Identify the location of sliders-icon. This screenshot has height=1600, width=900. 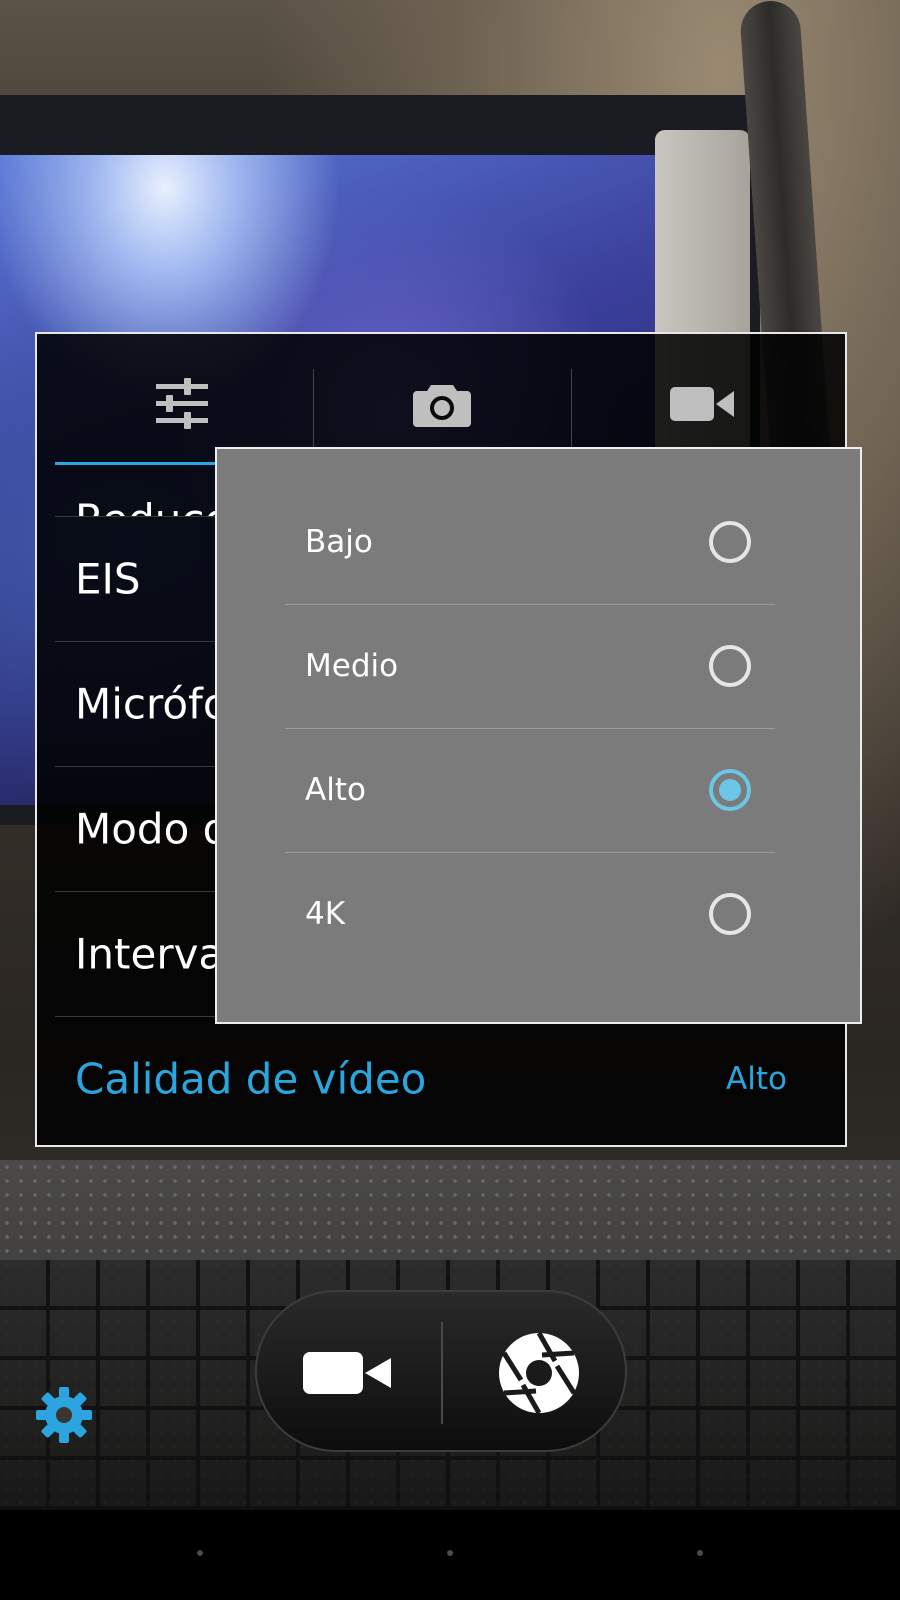
(182, 403).